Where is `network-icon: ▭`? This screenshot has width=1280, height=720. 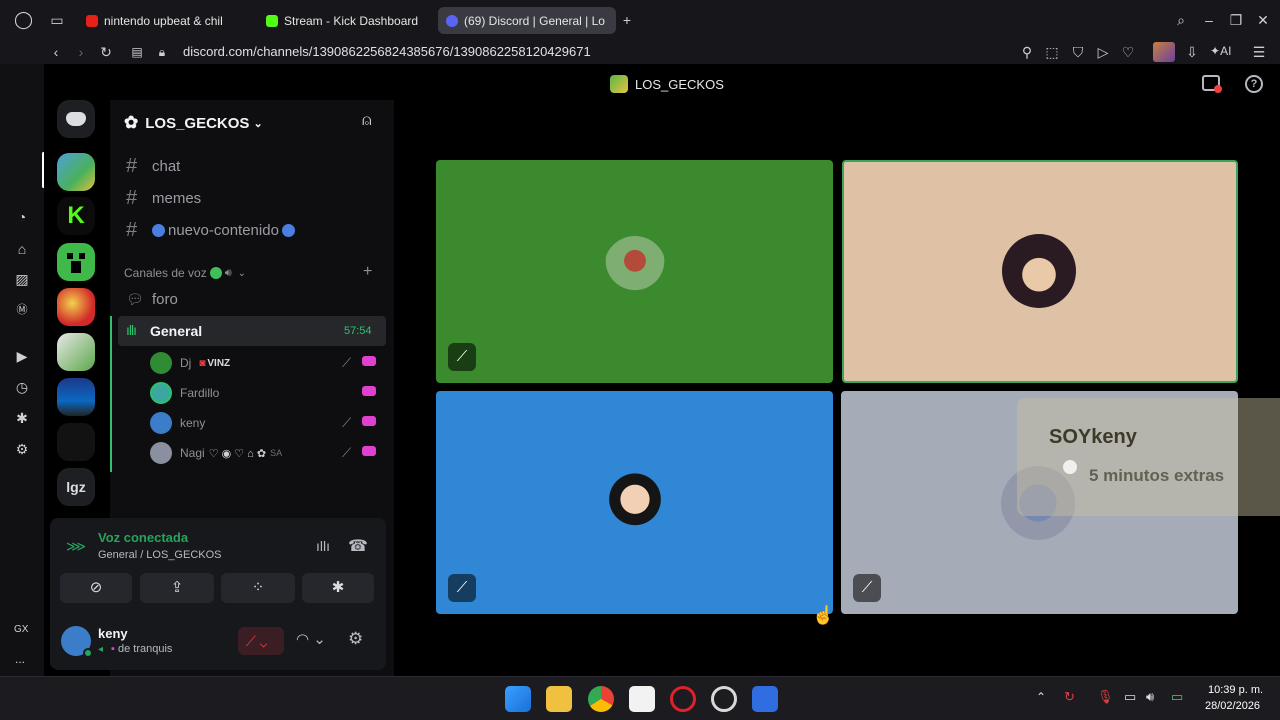
network-icon: ▭ is located at coordinates (1130, 697).